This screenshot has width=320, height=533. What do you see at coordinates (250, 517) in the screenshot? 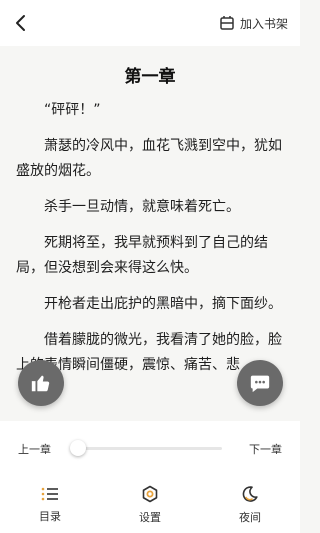
I see `night-mode-label: 夜间` at bounding box center [250, 517].